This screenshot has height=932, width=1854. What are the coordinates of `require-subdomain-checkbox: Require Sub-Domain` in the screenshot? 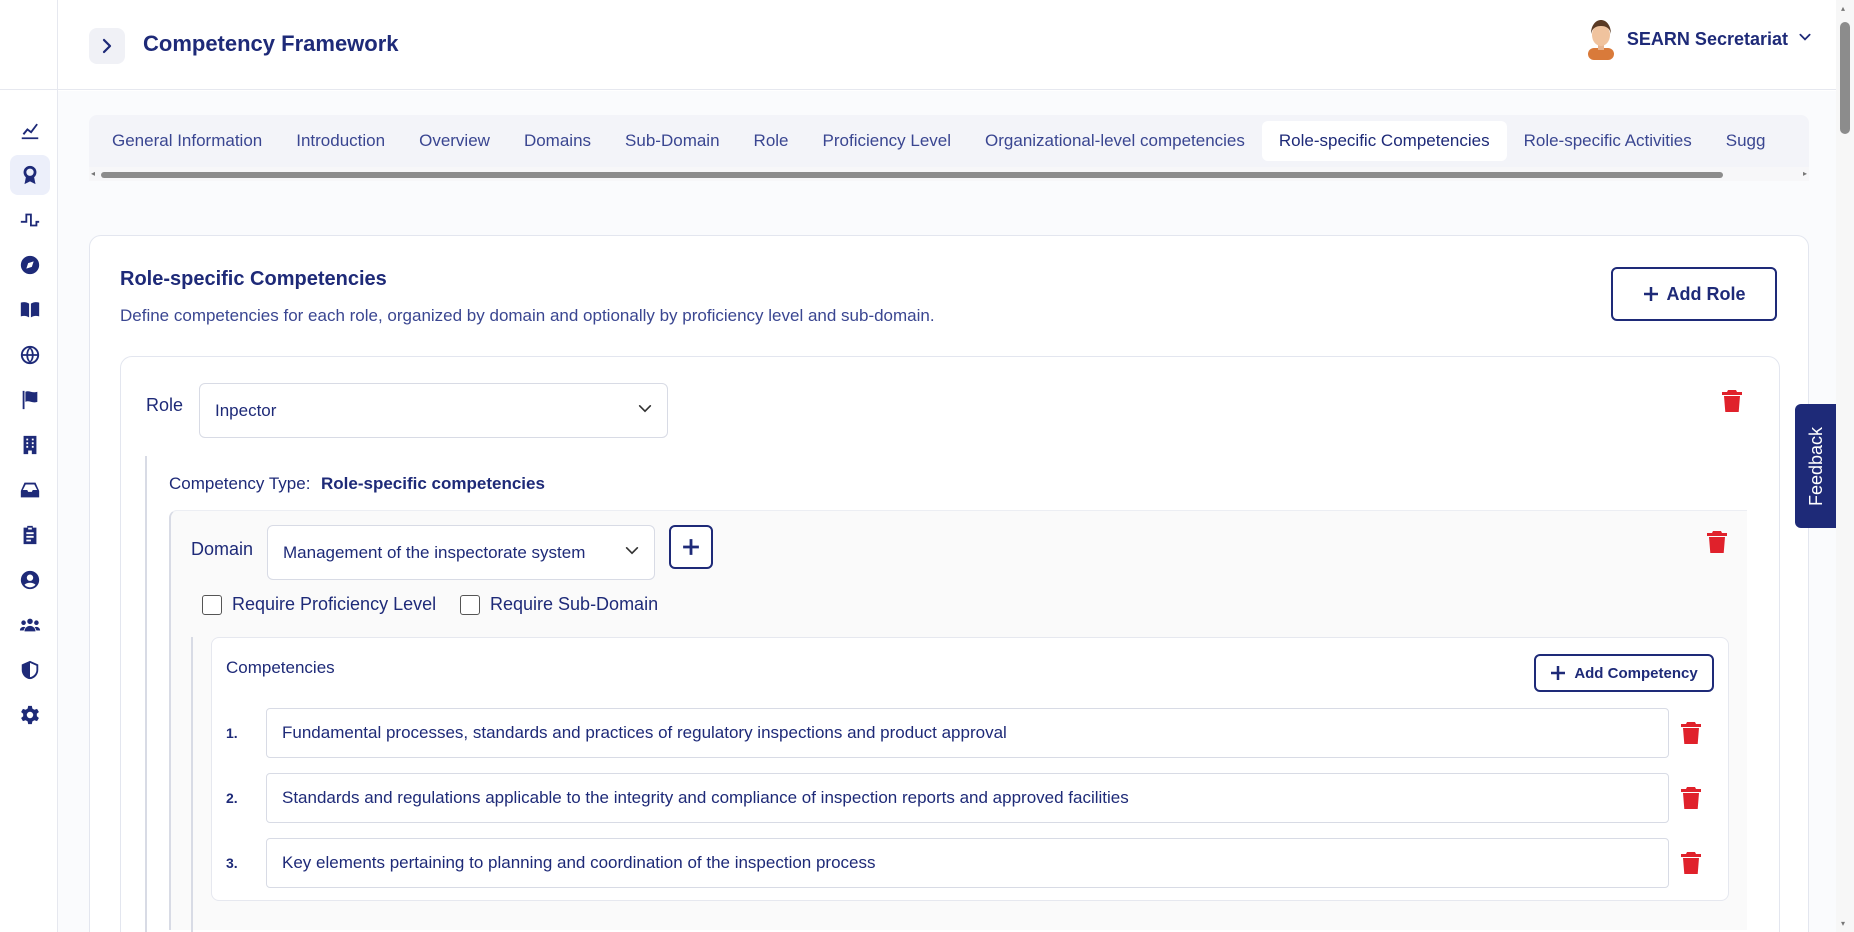 It's located at (559, 604).